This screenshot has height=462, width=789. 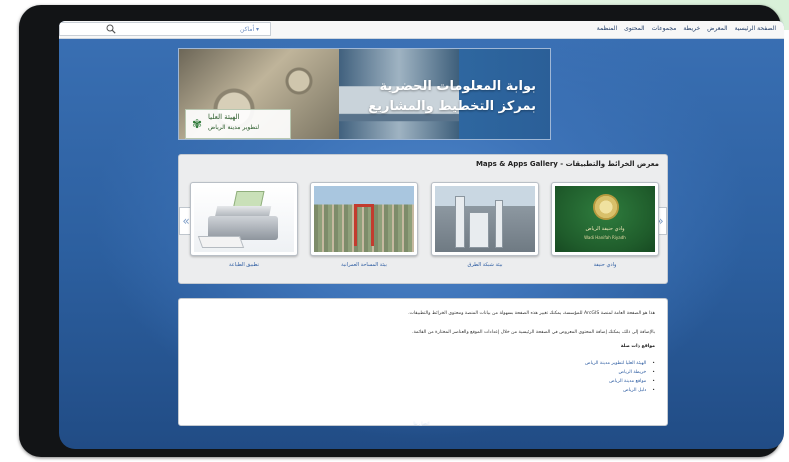 I want to click on gallery-card-label: تطبيق الطباعة, so click(x=244, y=265).